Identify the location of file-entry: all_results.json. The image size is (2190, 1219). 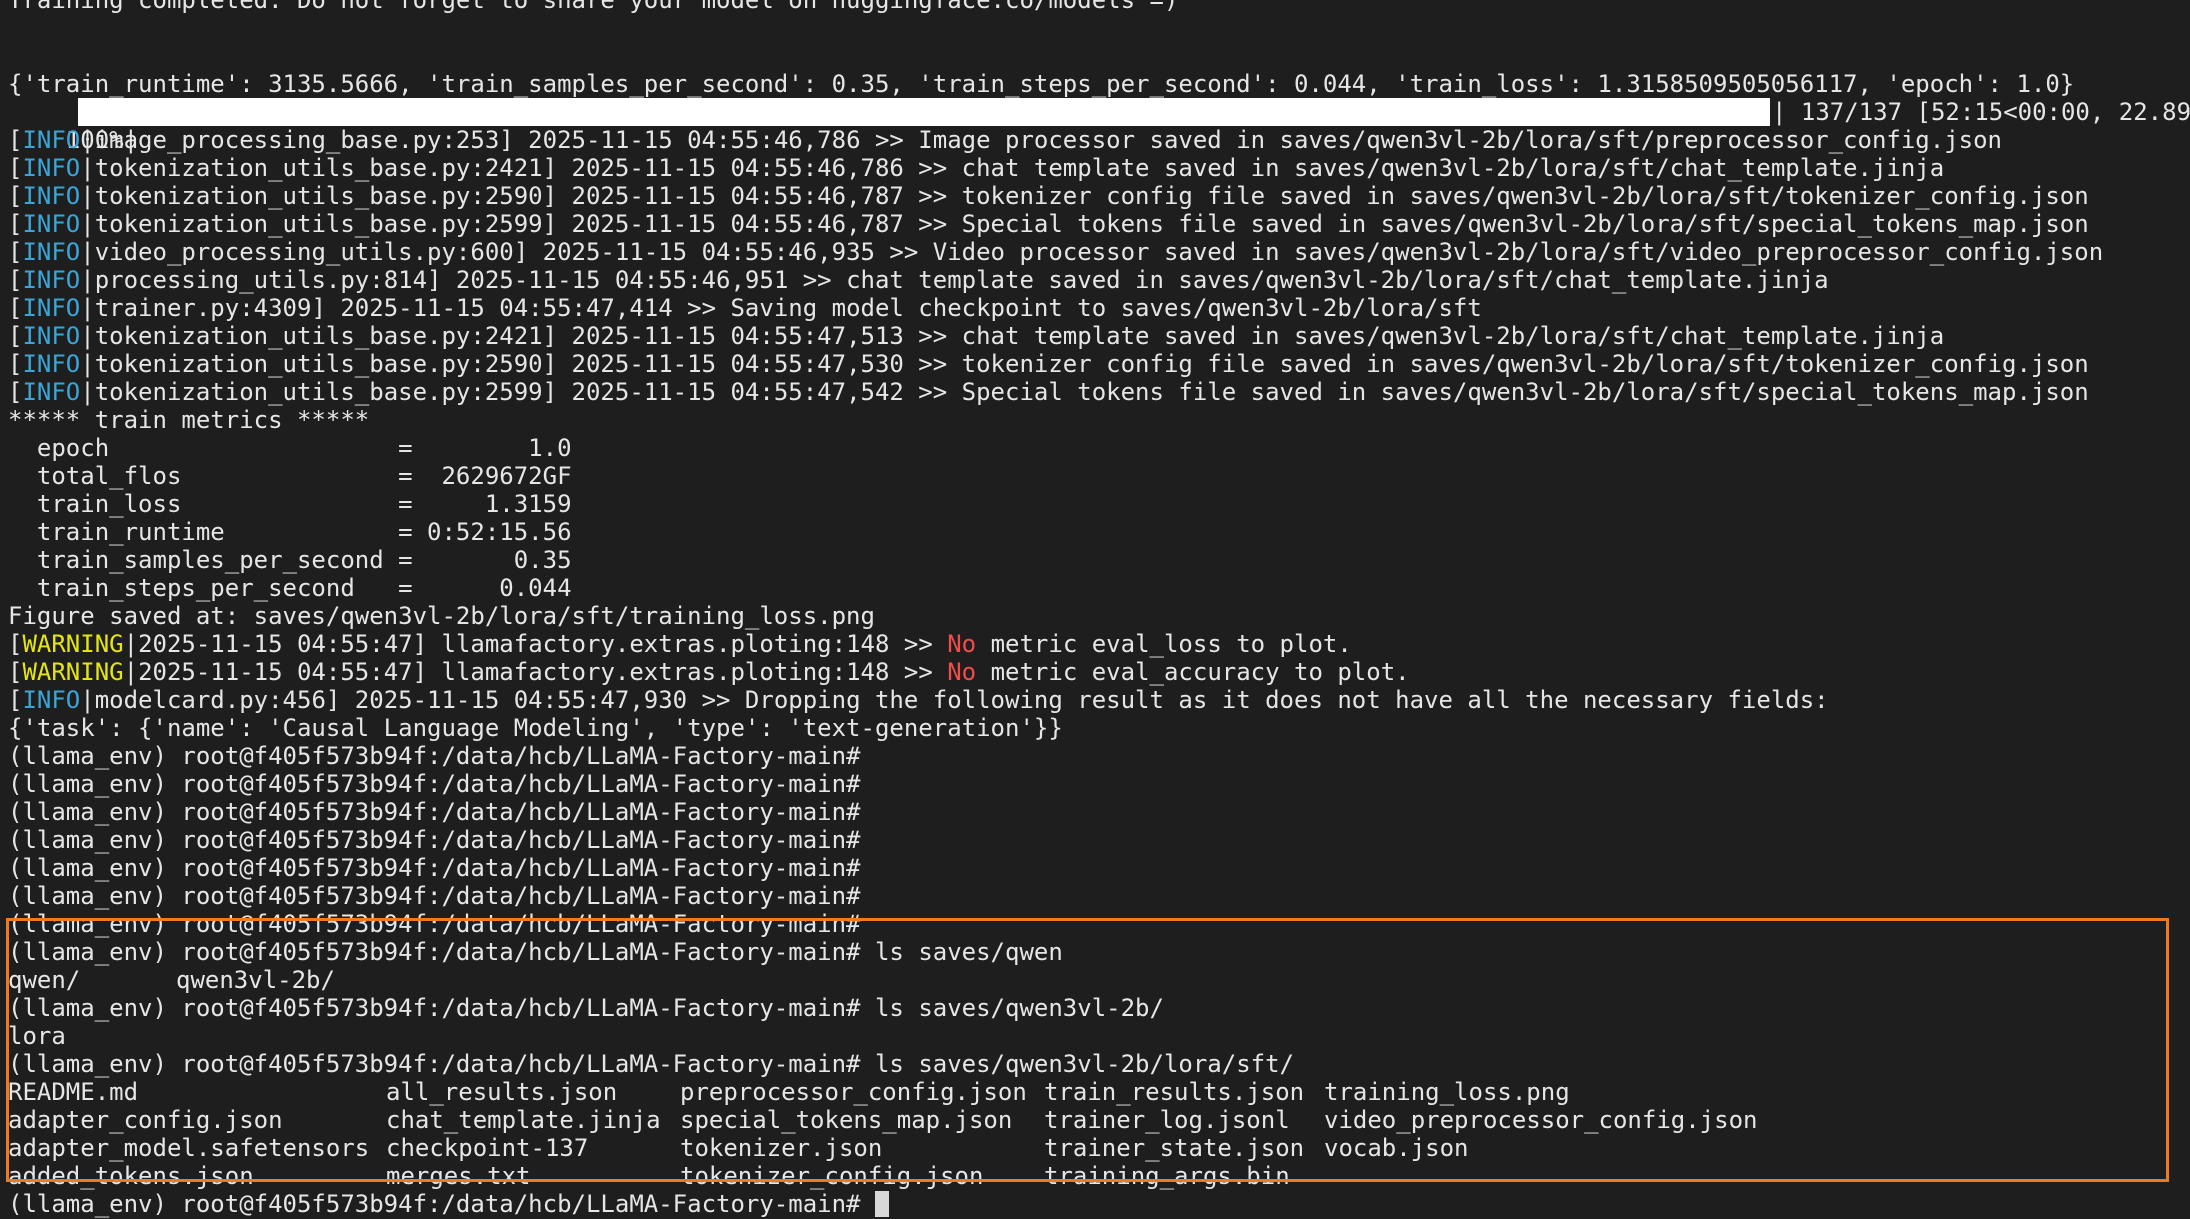
(502, 1092).